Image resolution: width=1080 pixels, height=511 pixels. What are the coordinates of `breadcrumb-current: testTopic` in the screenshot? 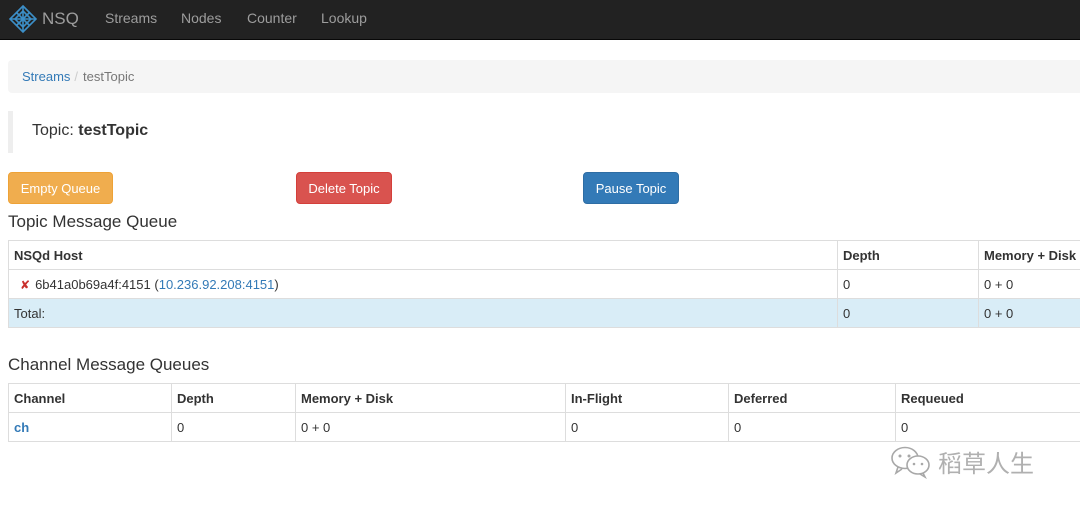 It's located at (109, 76).